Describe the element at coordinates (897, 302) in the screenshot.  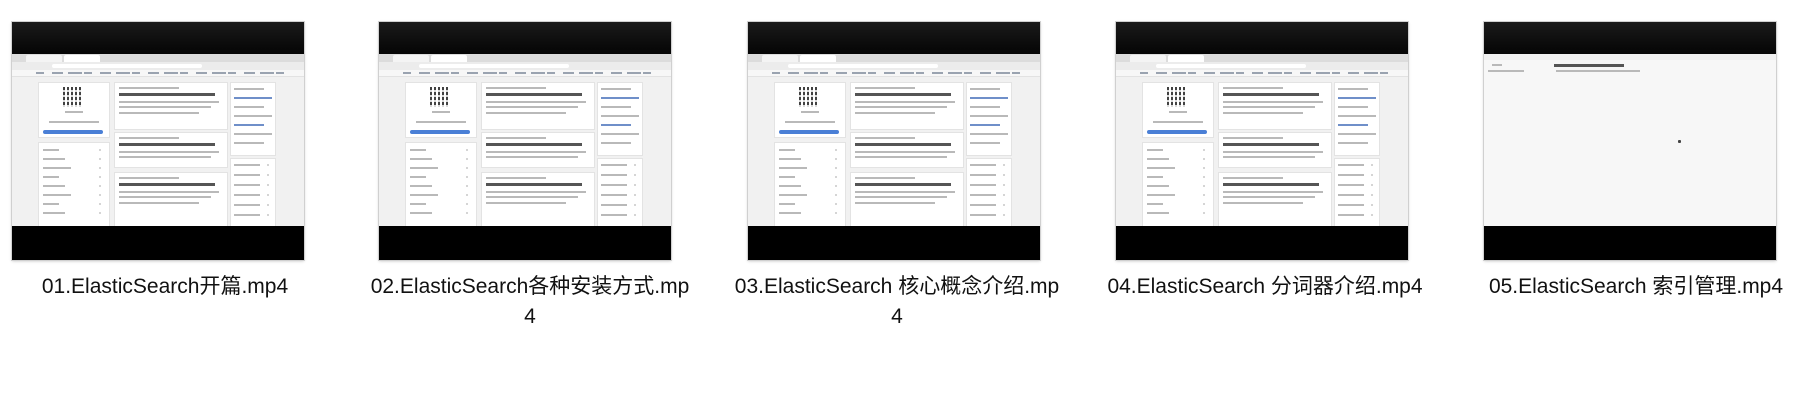
I see `file-name: 03.ElasticSearch 核心概念介绍.mp4` at that location.